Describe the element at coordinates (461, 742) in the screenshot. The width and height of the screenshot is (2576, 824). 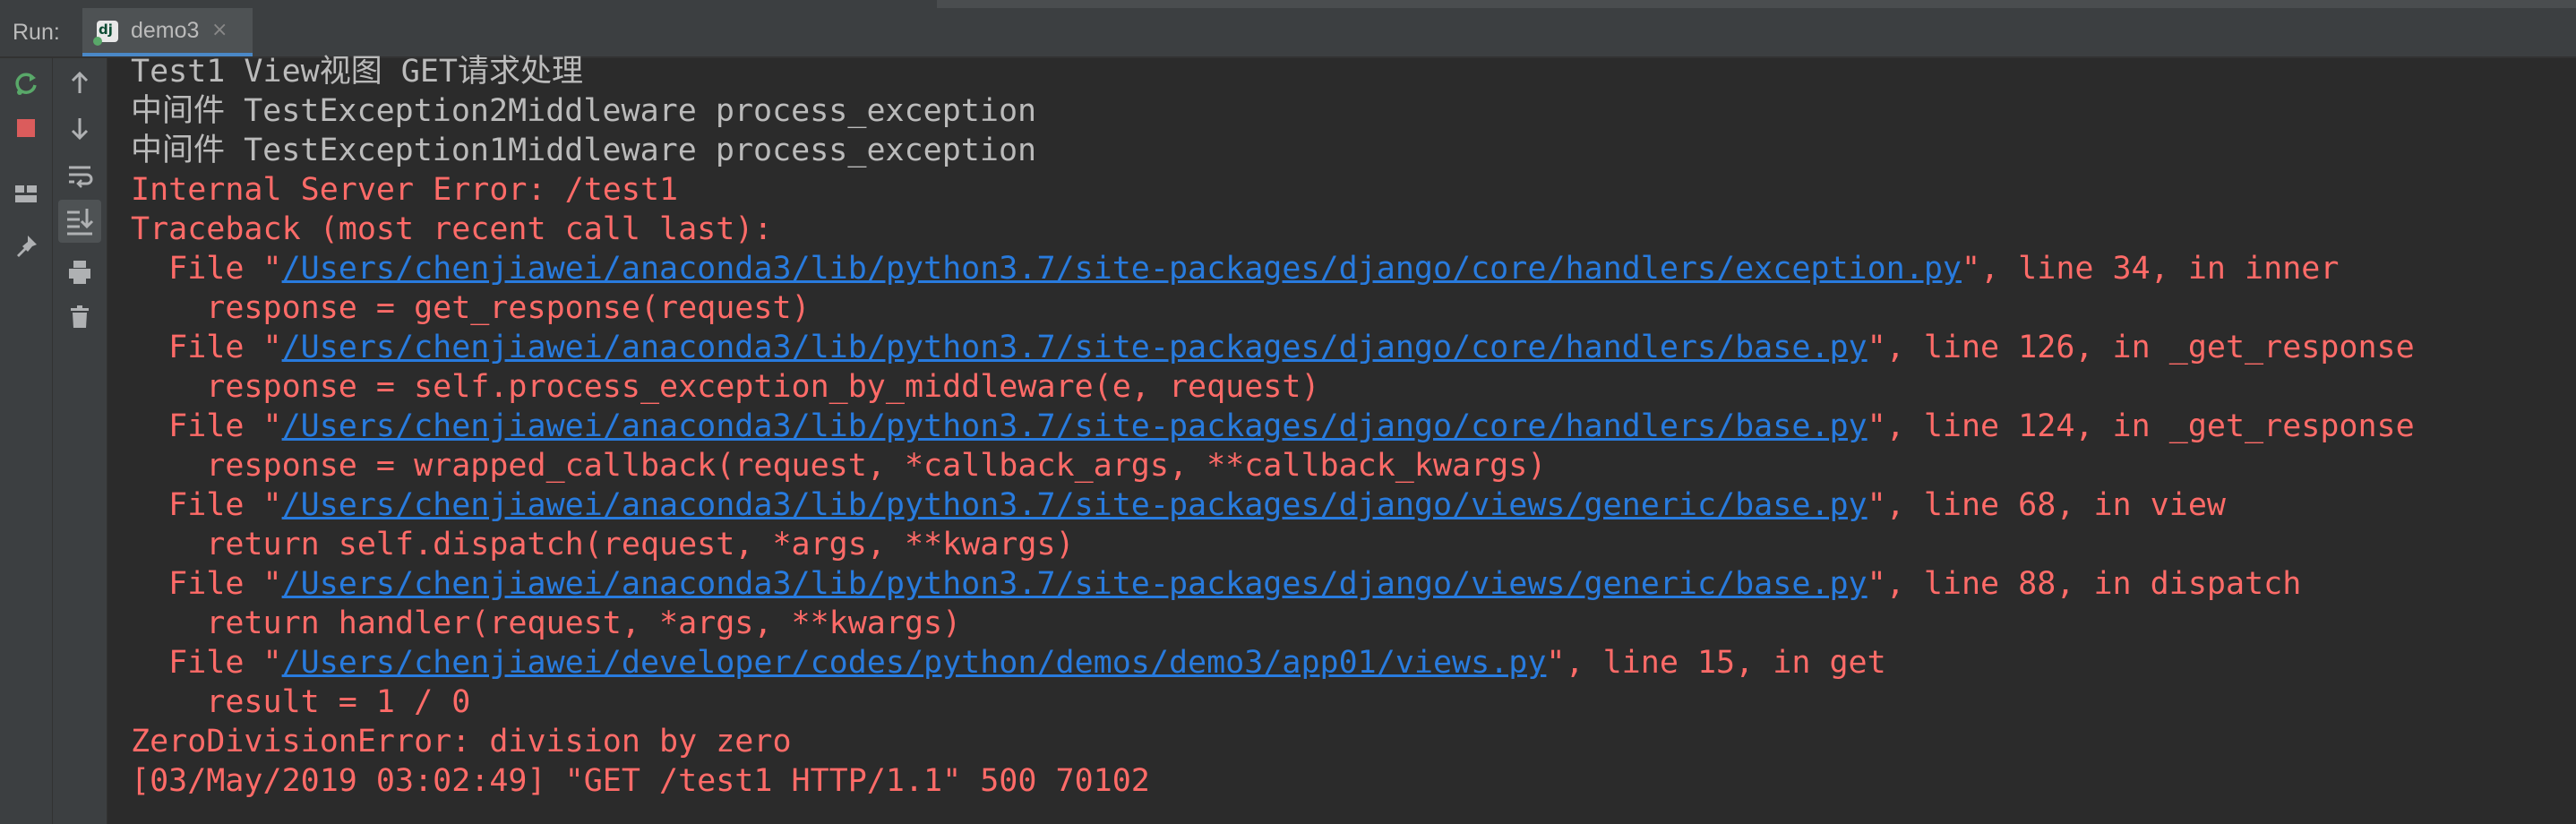
I see `console-line: ZeroDivisionError: division by zero` at that location.